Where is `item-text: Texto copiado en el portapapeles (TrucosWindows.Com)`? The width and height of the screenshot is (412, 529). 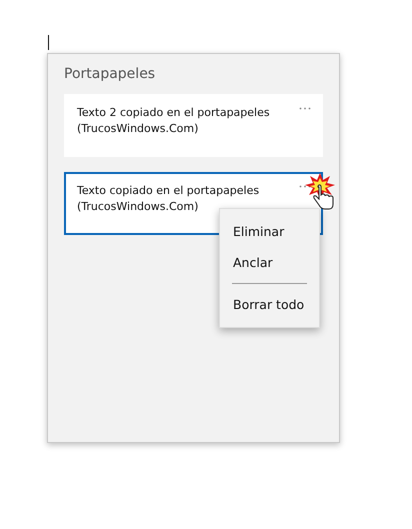 item-text: Texto copiado en el portapapeles (TrucosWindows.Com) is located at coordinates (168, 199).